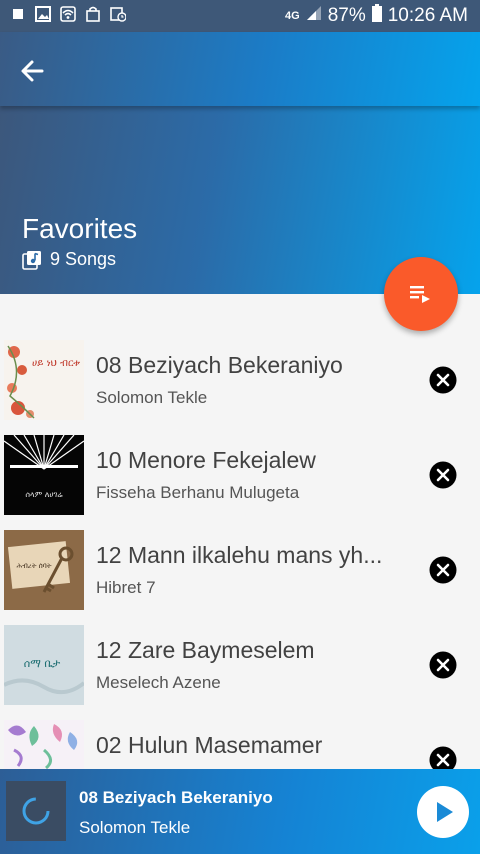 Image resolution: width=480 pixels, height=854 pixels. I want to click on play-button, so click(443, 812).